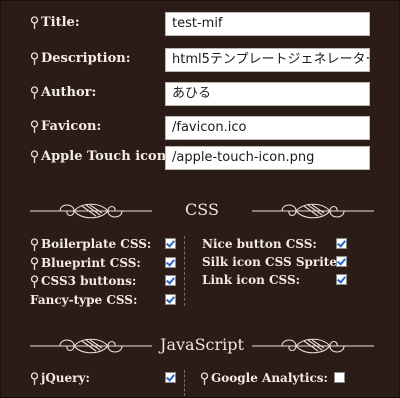  I want to click on jquery-option: jQuery:, so click(105, 379).